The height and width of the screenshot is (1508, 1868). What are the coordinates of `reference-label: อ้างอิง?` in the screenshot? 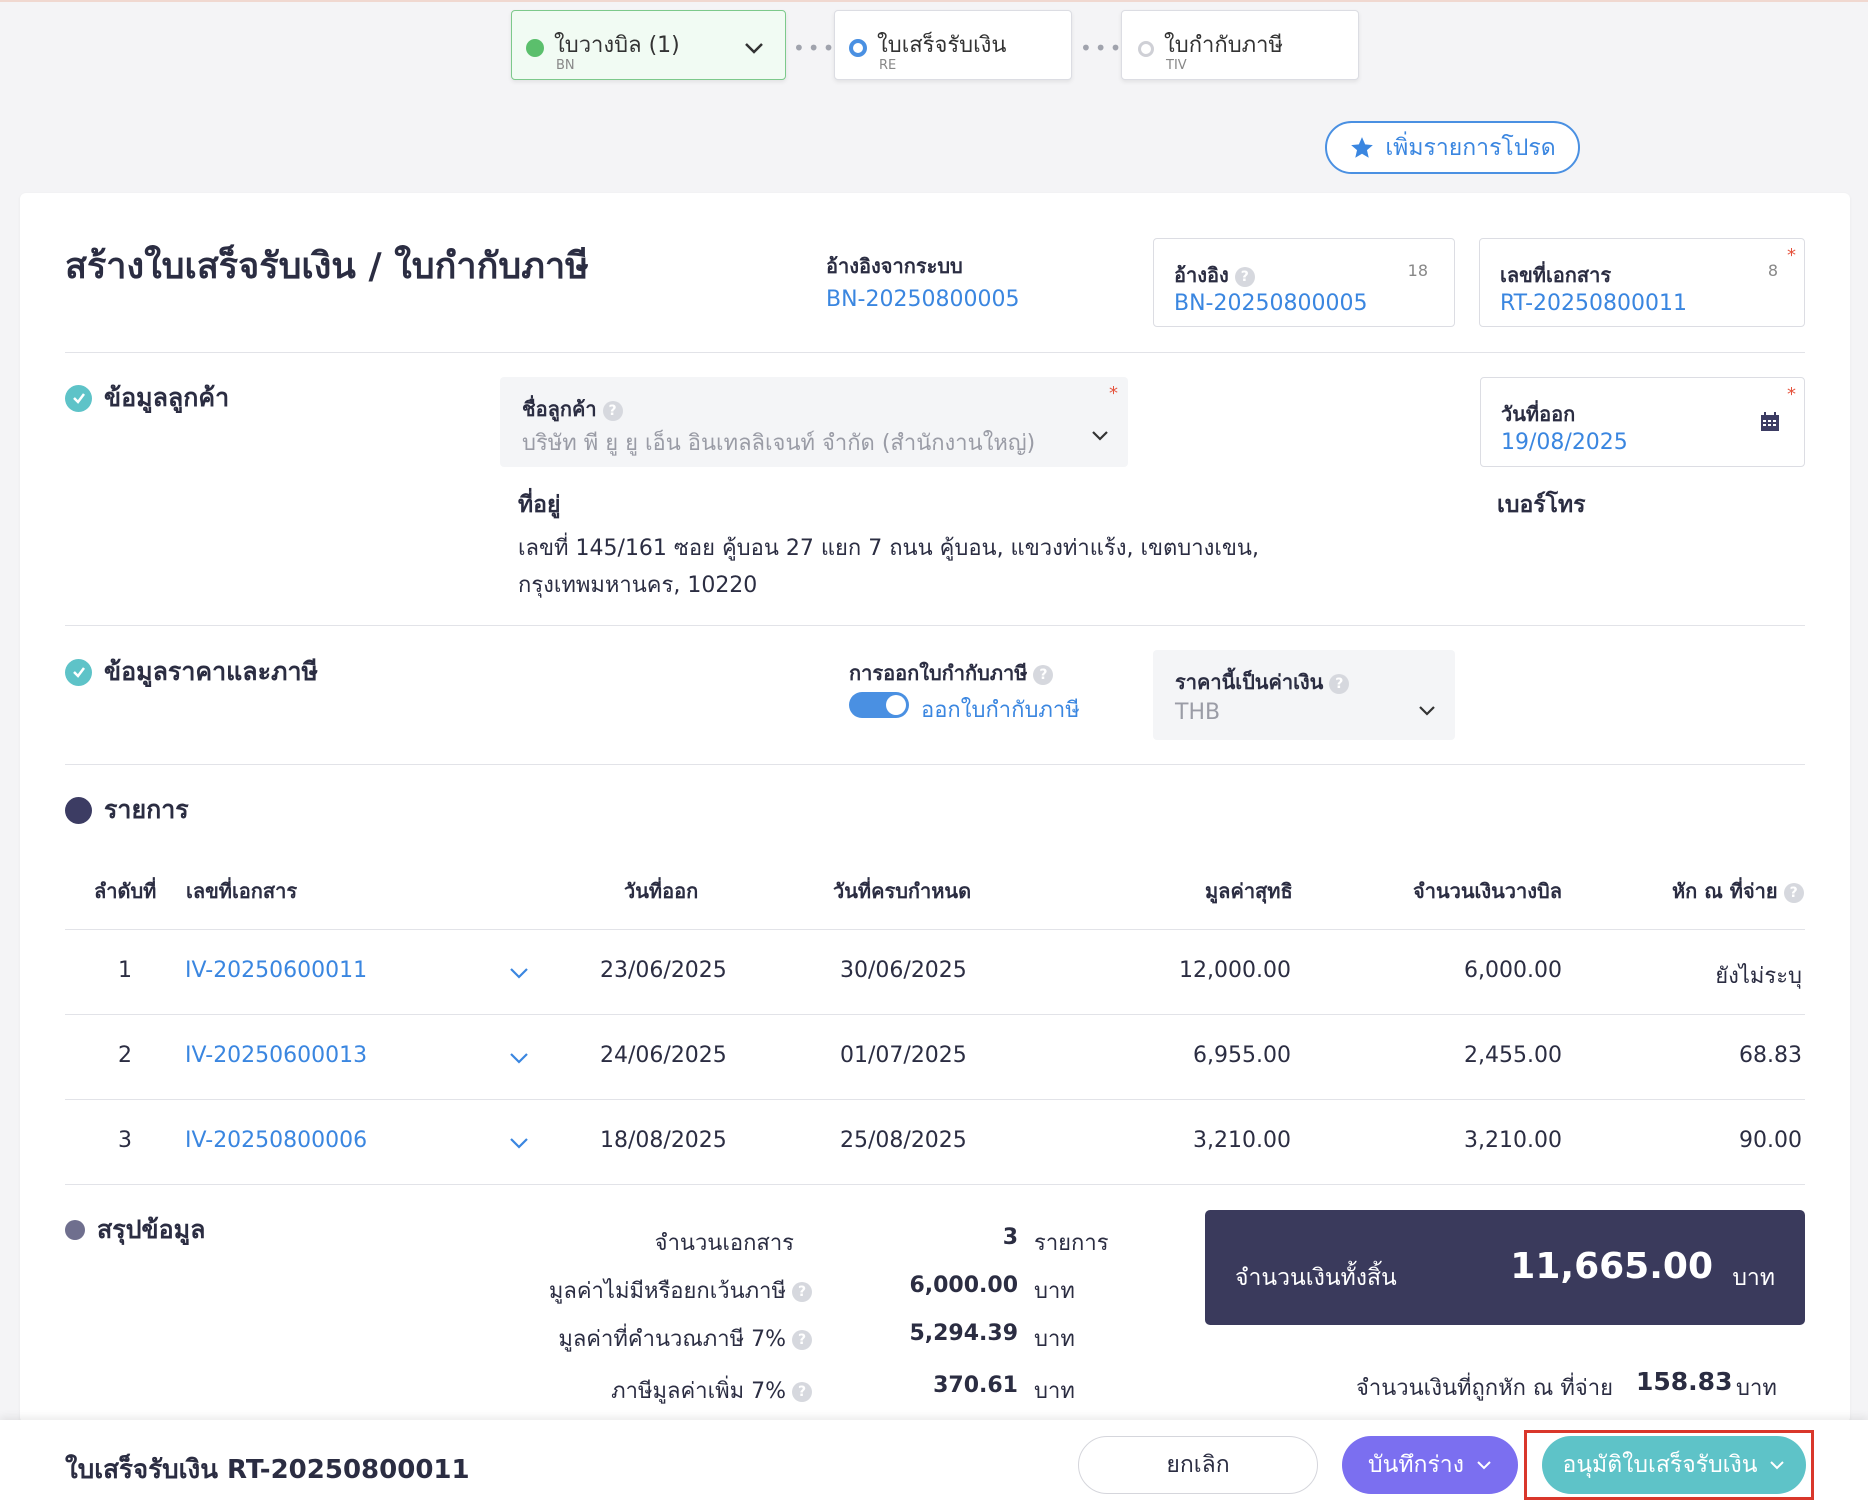 It's located at (1214, 275).